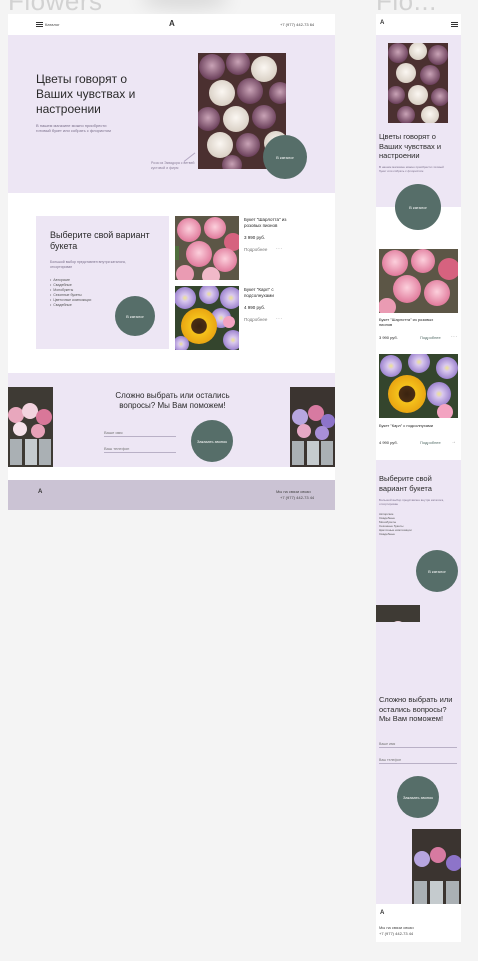 The image size is (478, 961). What do you see at coordinates (297, 497) in the screenshot?
I see `footer-phone: +7 (977) 442-73 44` at bounding box center [297, 497].